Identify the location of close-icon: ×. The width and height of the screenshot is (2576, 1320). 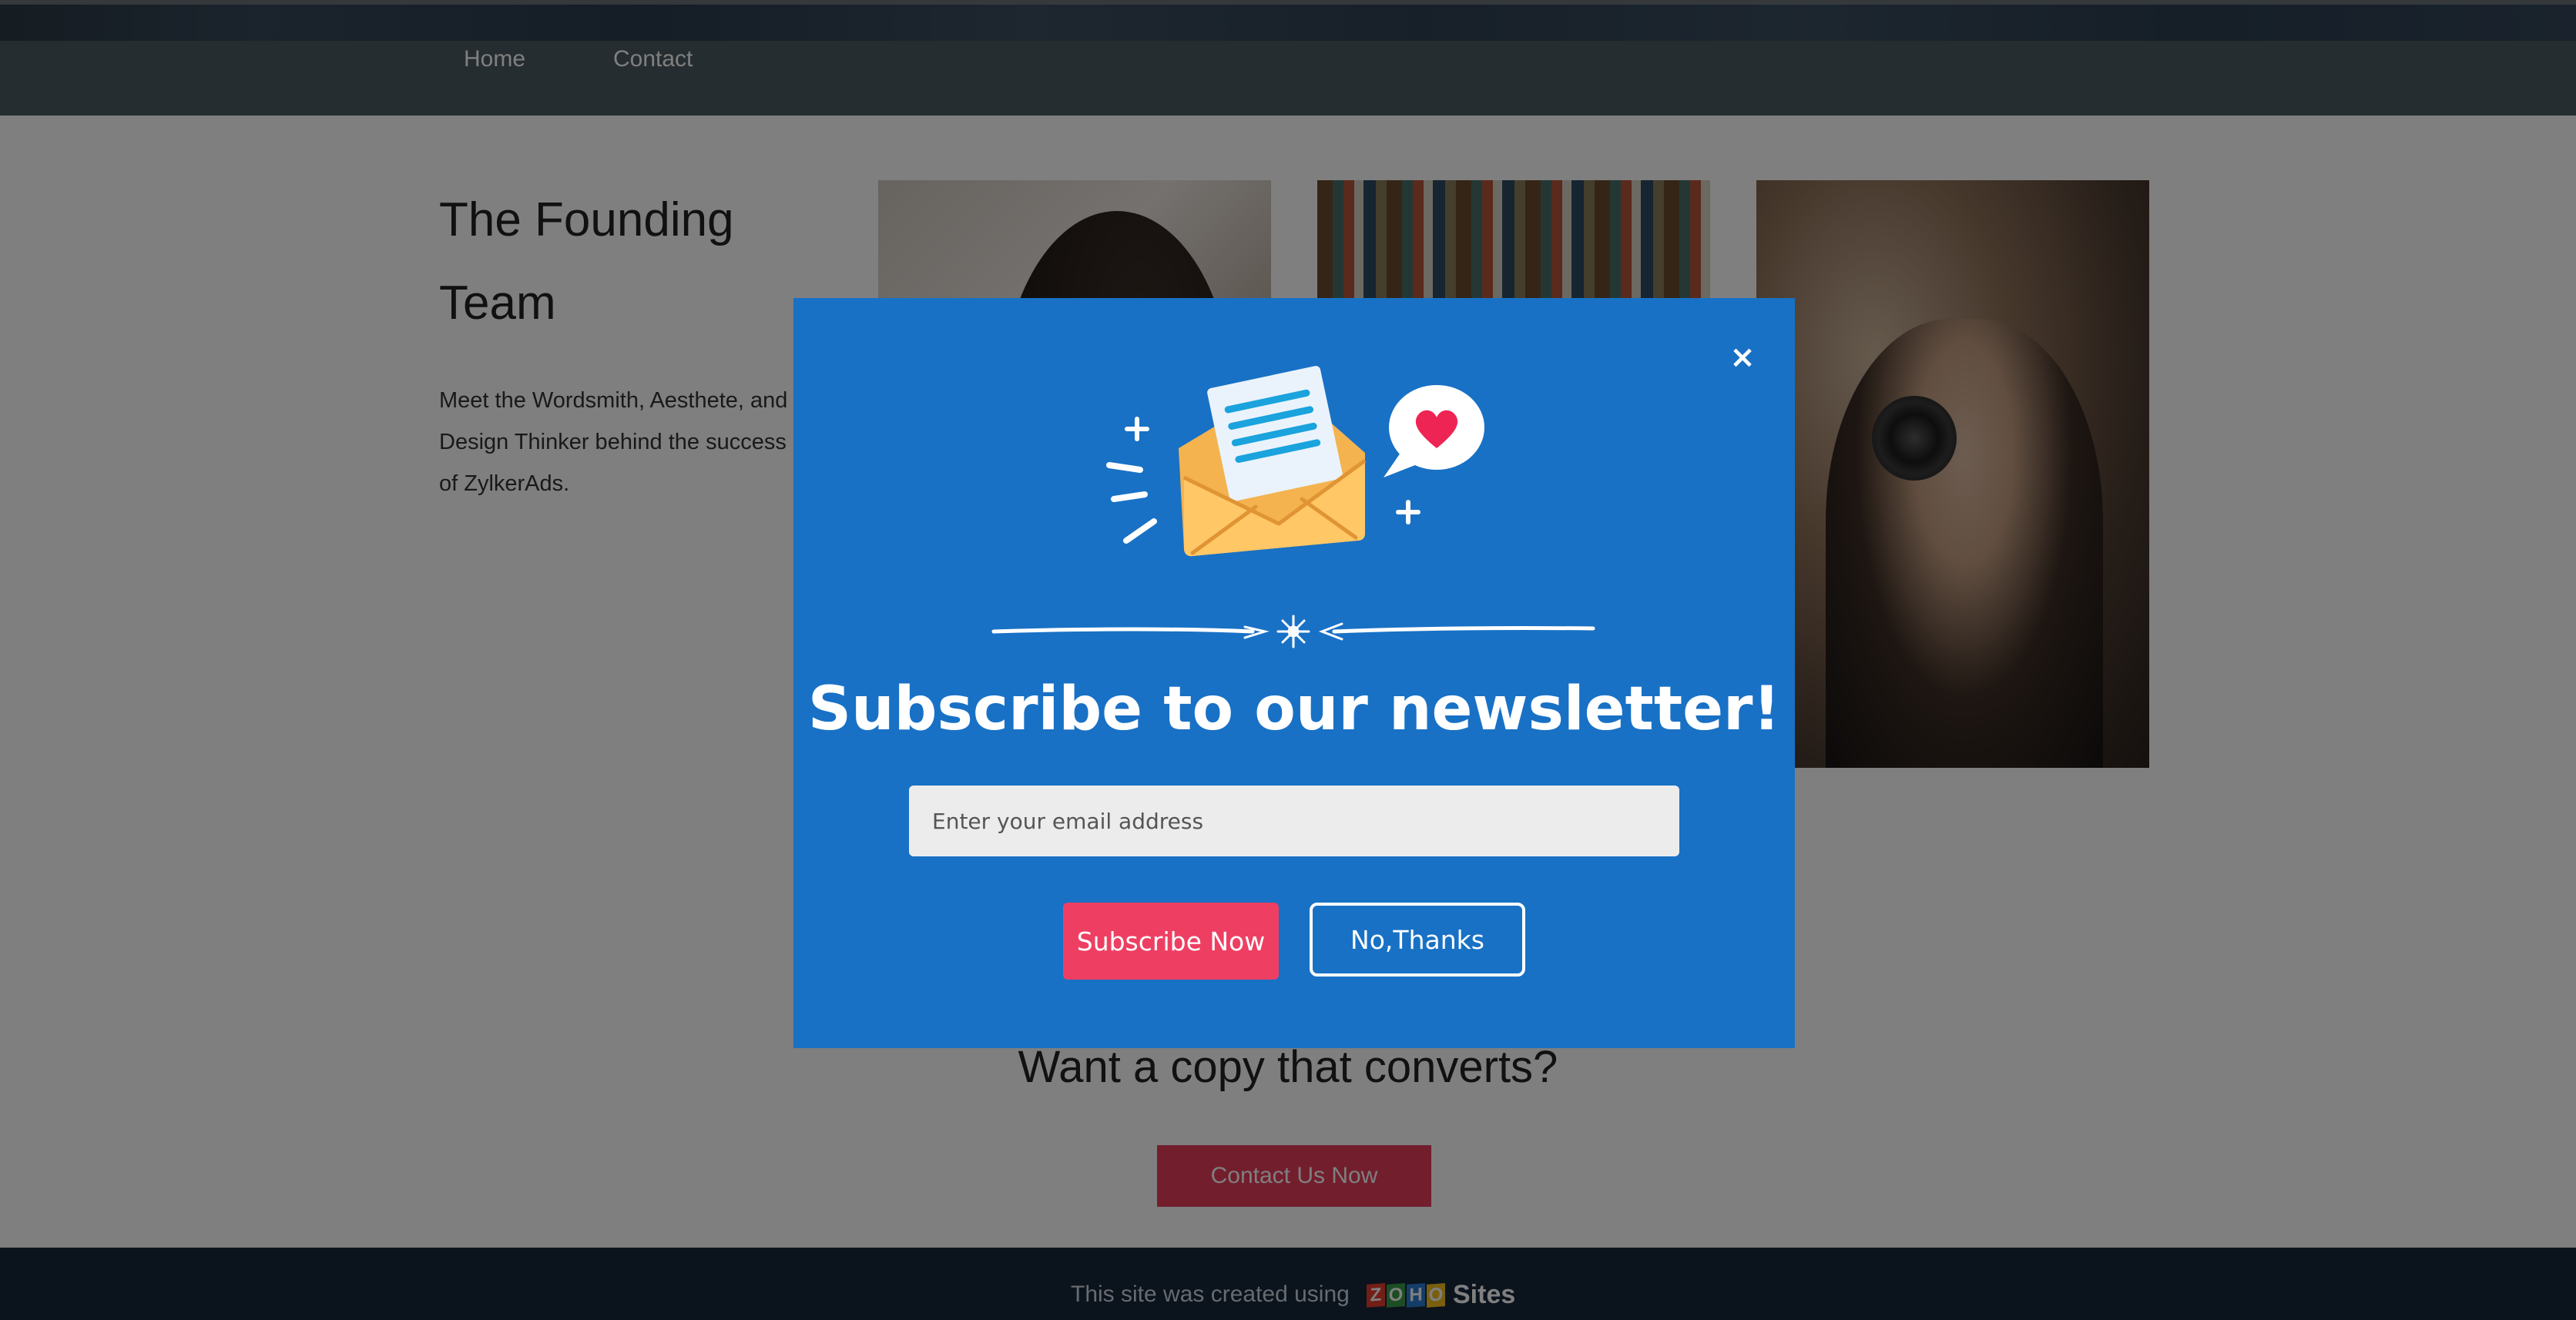
(1742, 358).